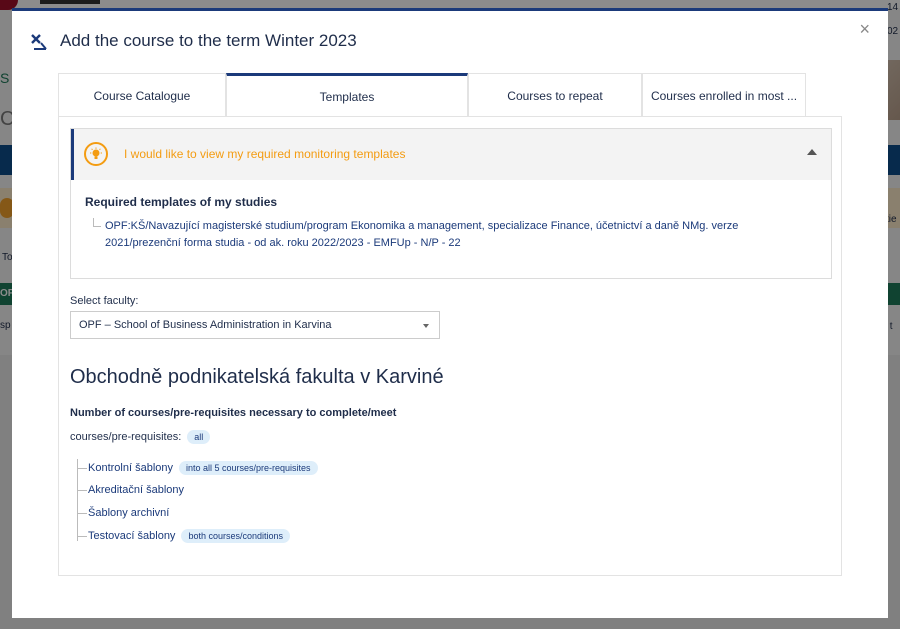 This screenshot has height=629, width=900. I want to click on tree-item: Akreditační šablony, so click(130, 490).